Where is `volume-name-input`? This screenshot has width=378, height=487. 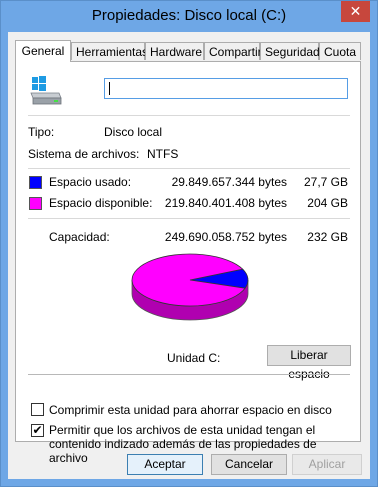 volume-name-input is located at coordinates (226, 88).